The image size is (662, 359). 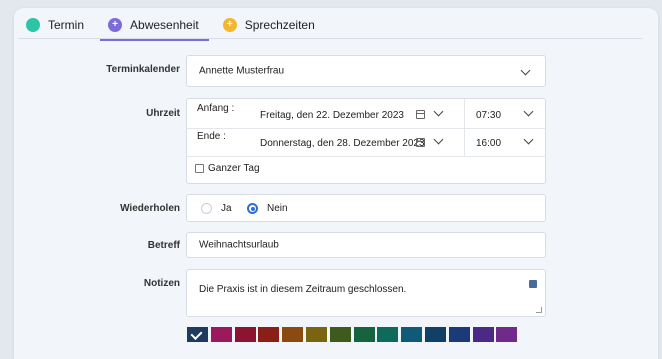 What do you see at coordinates (488, 143) in the screenshot?
I see `ende-time: 16:00` at bounding box center [488, 143].